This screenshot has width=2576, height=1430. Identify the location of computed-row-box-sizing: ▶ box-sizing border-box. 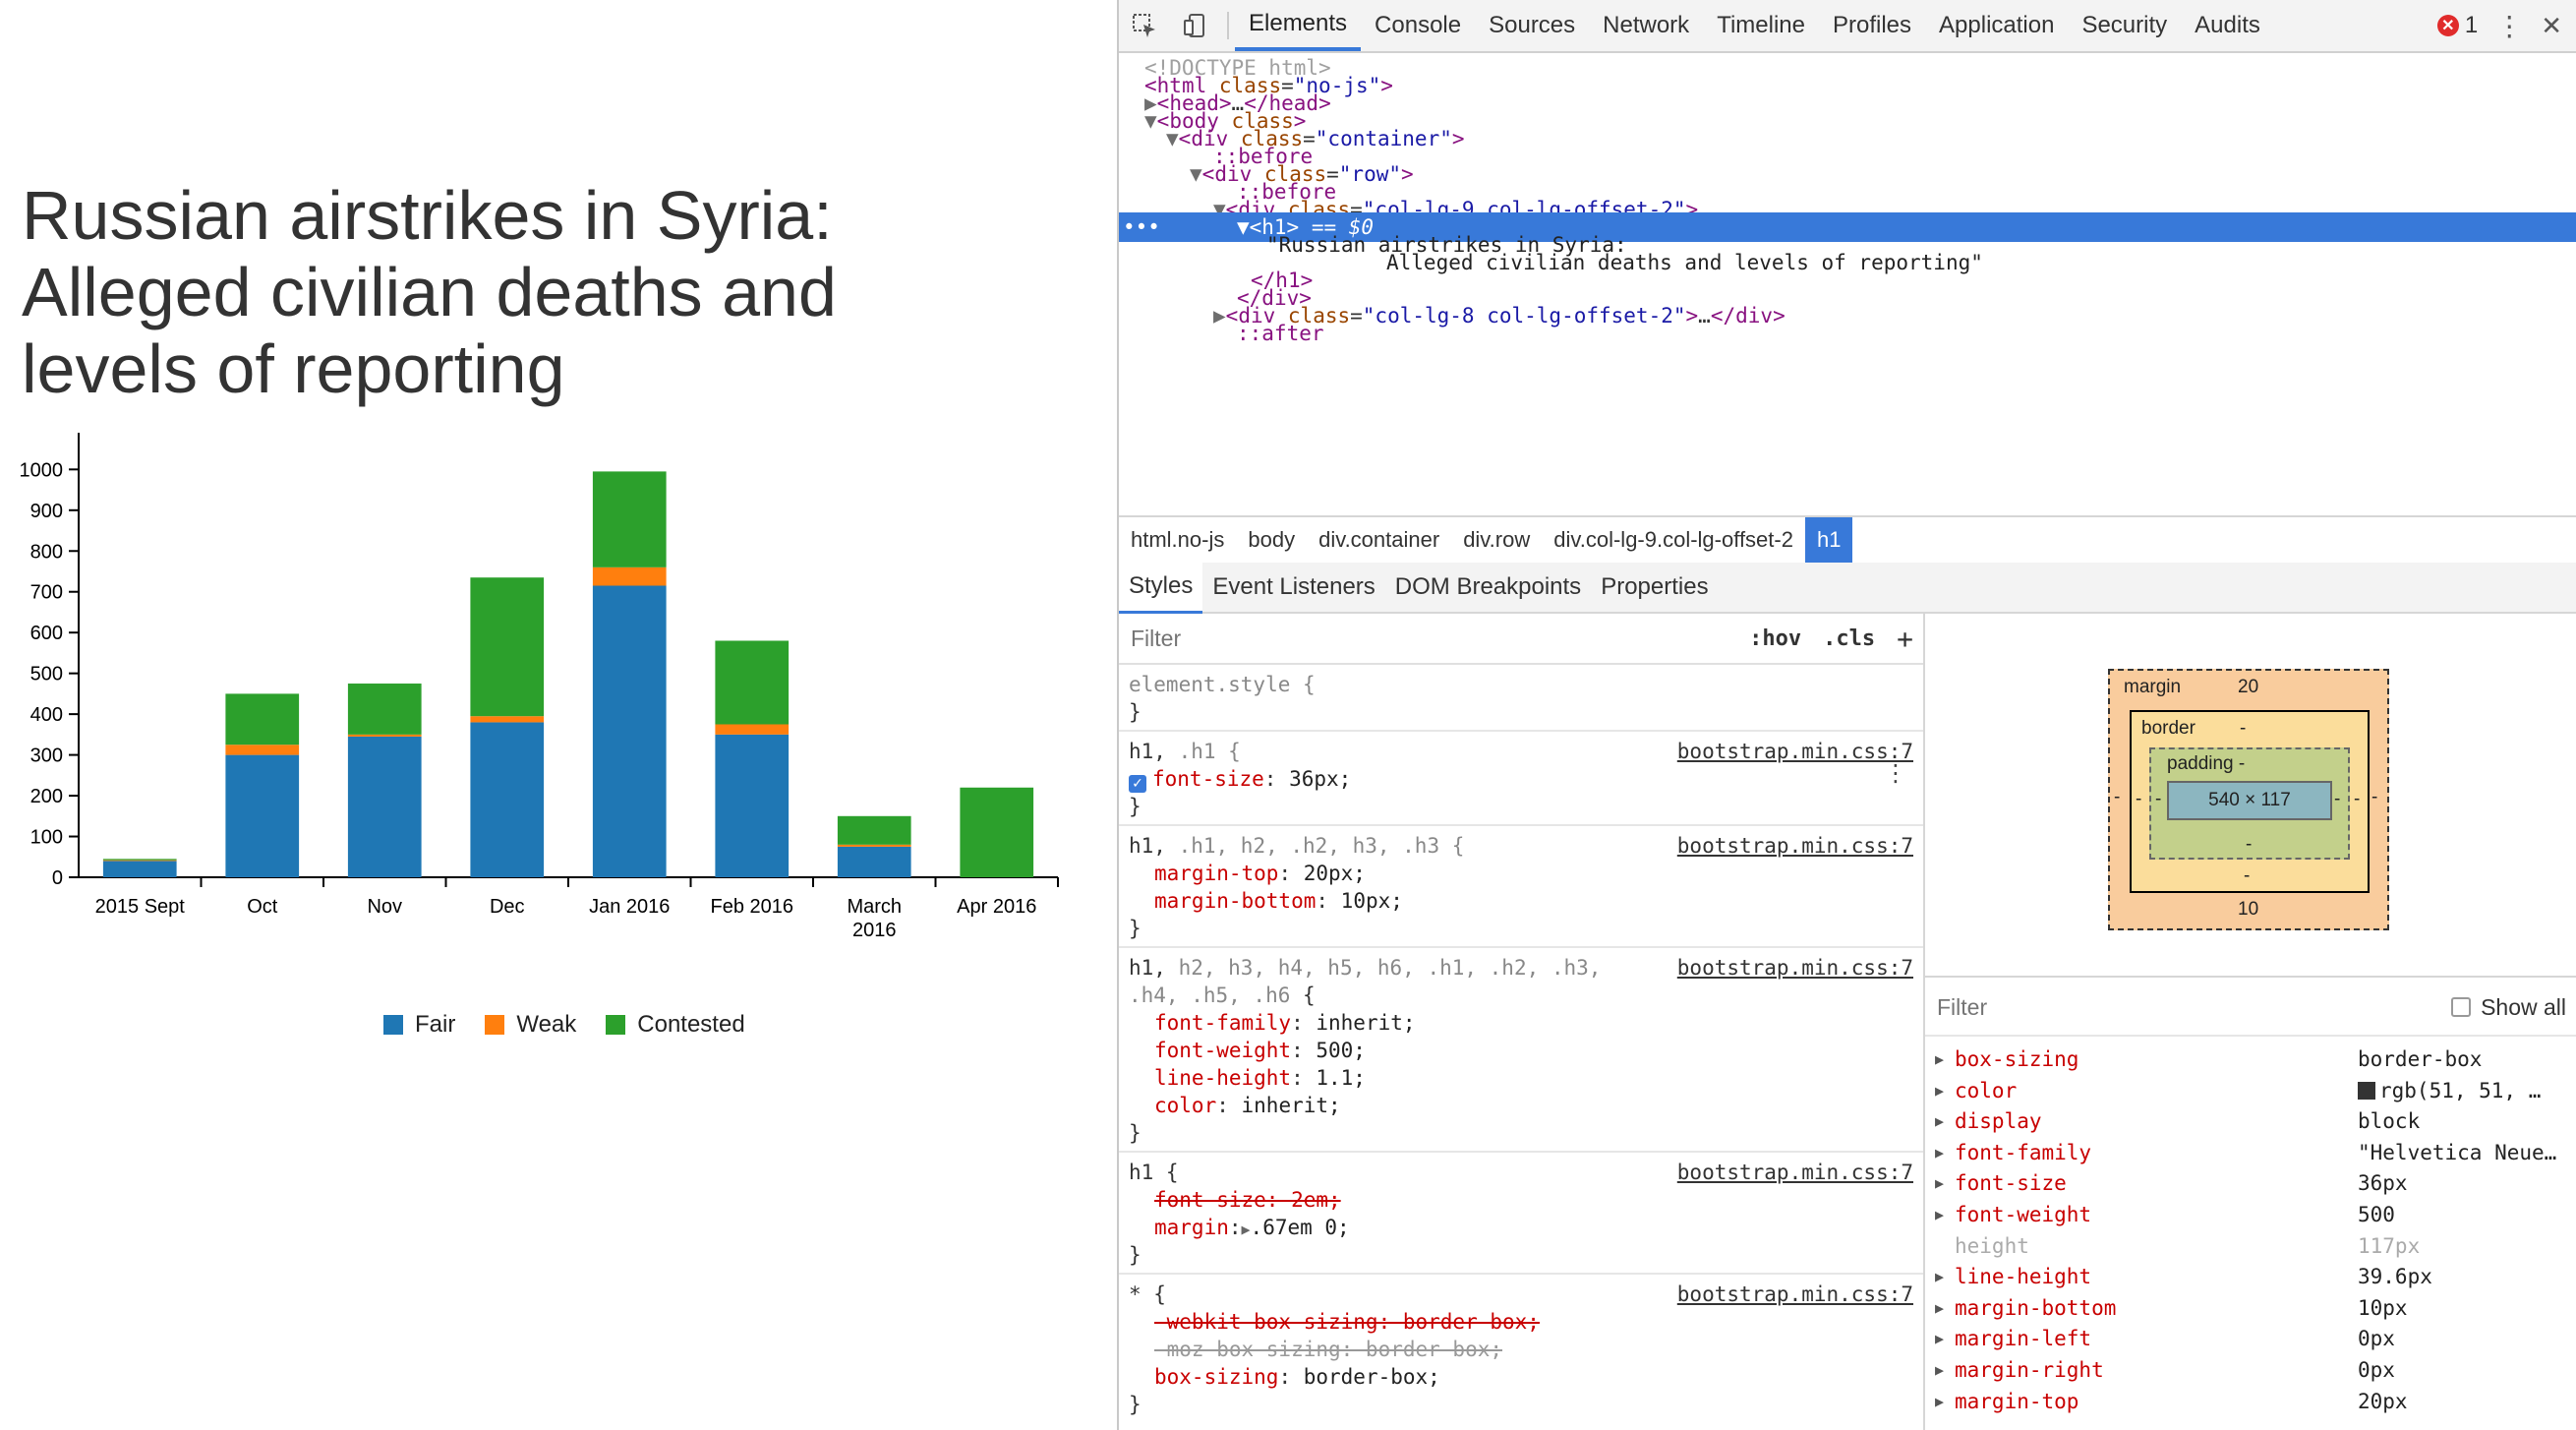
(2250, 1060).